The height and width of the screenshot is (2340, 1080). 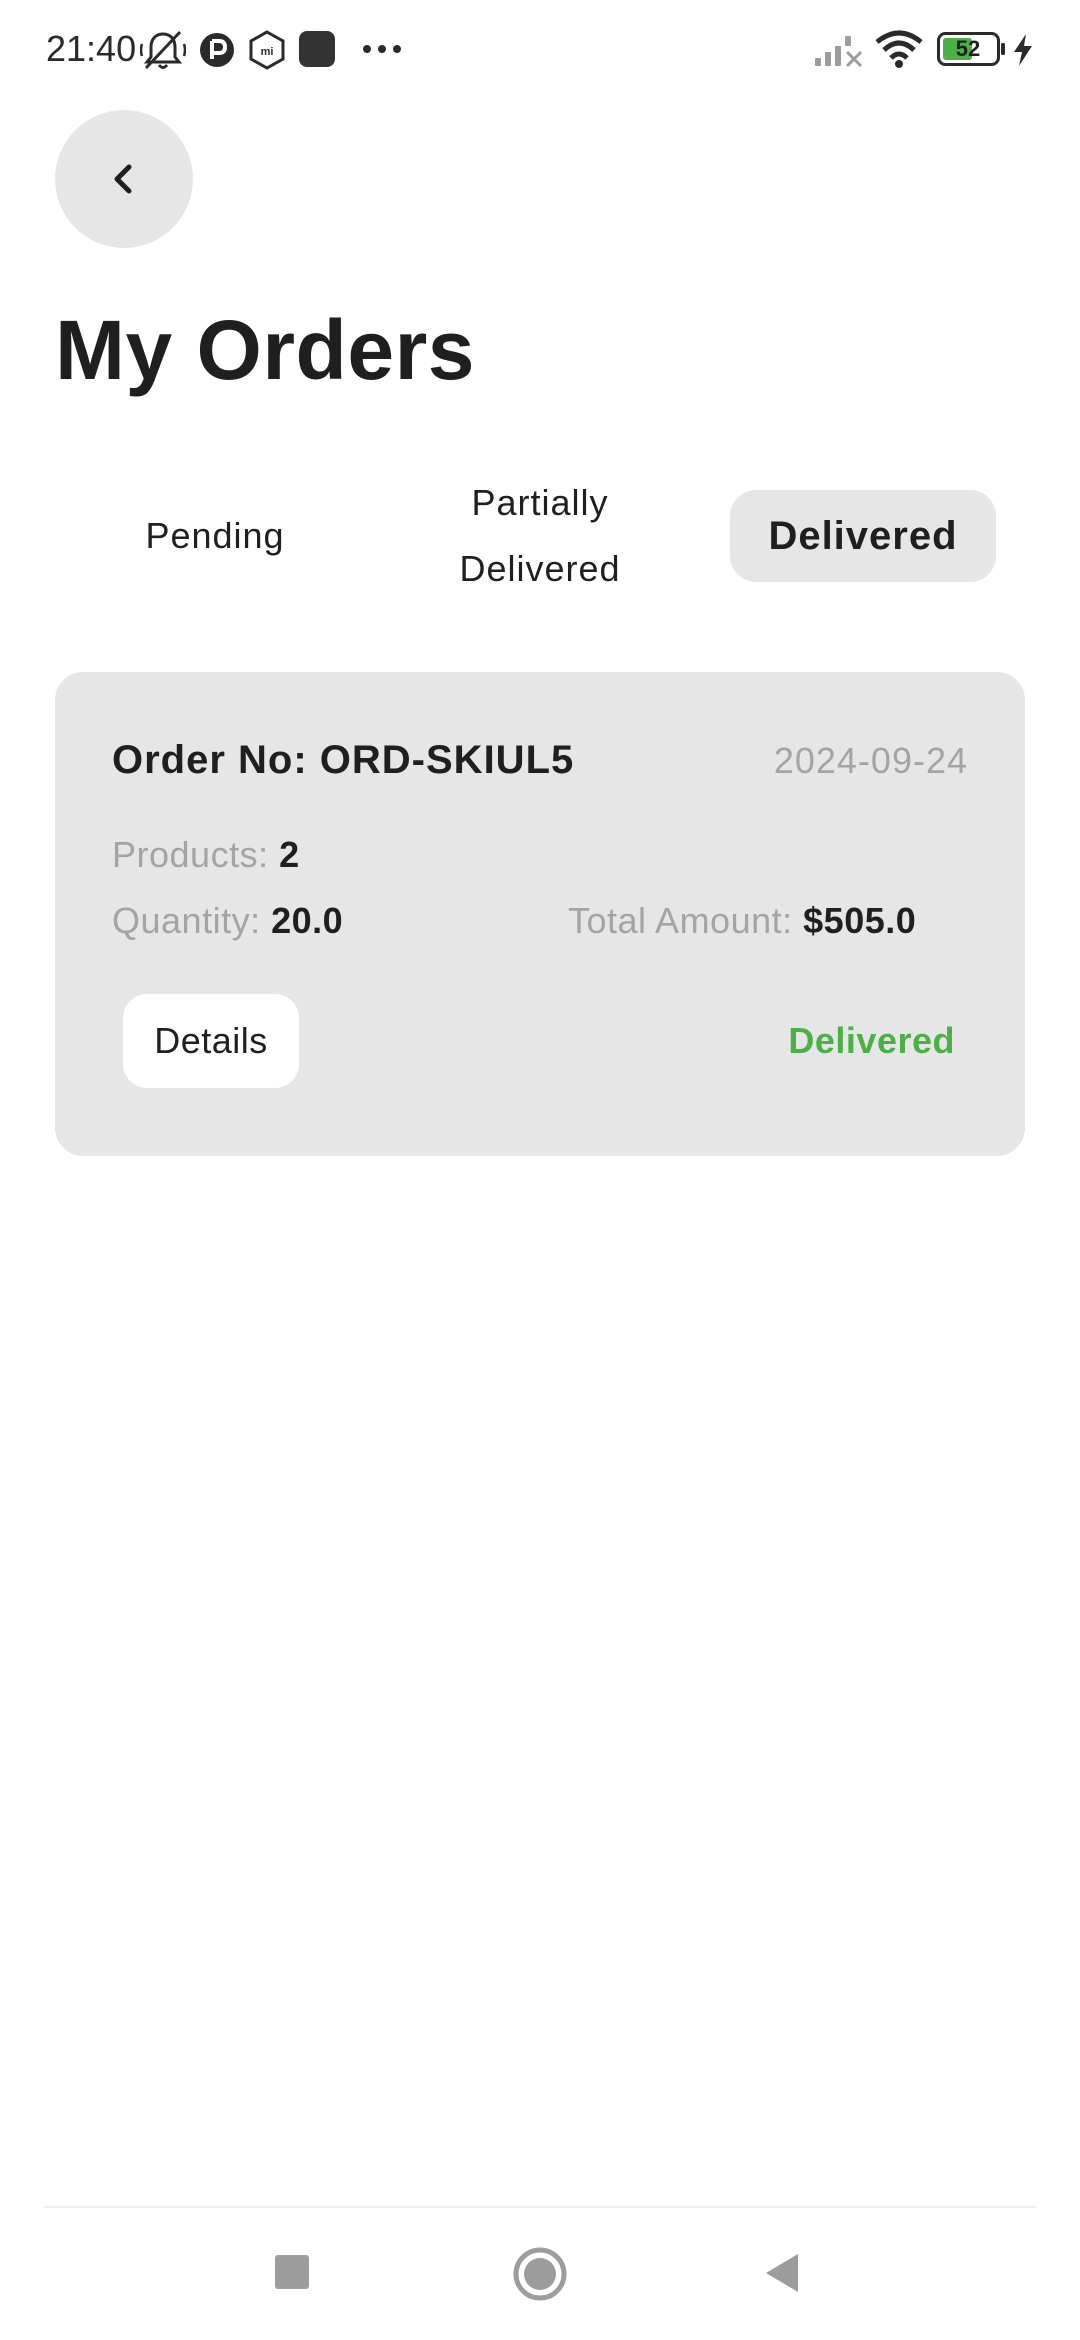 What do you see at coordinates (899, 49) in the screenshot?
I see `wifi-icon` at bounding box center [899, 49].